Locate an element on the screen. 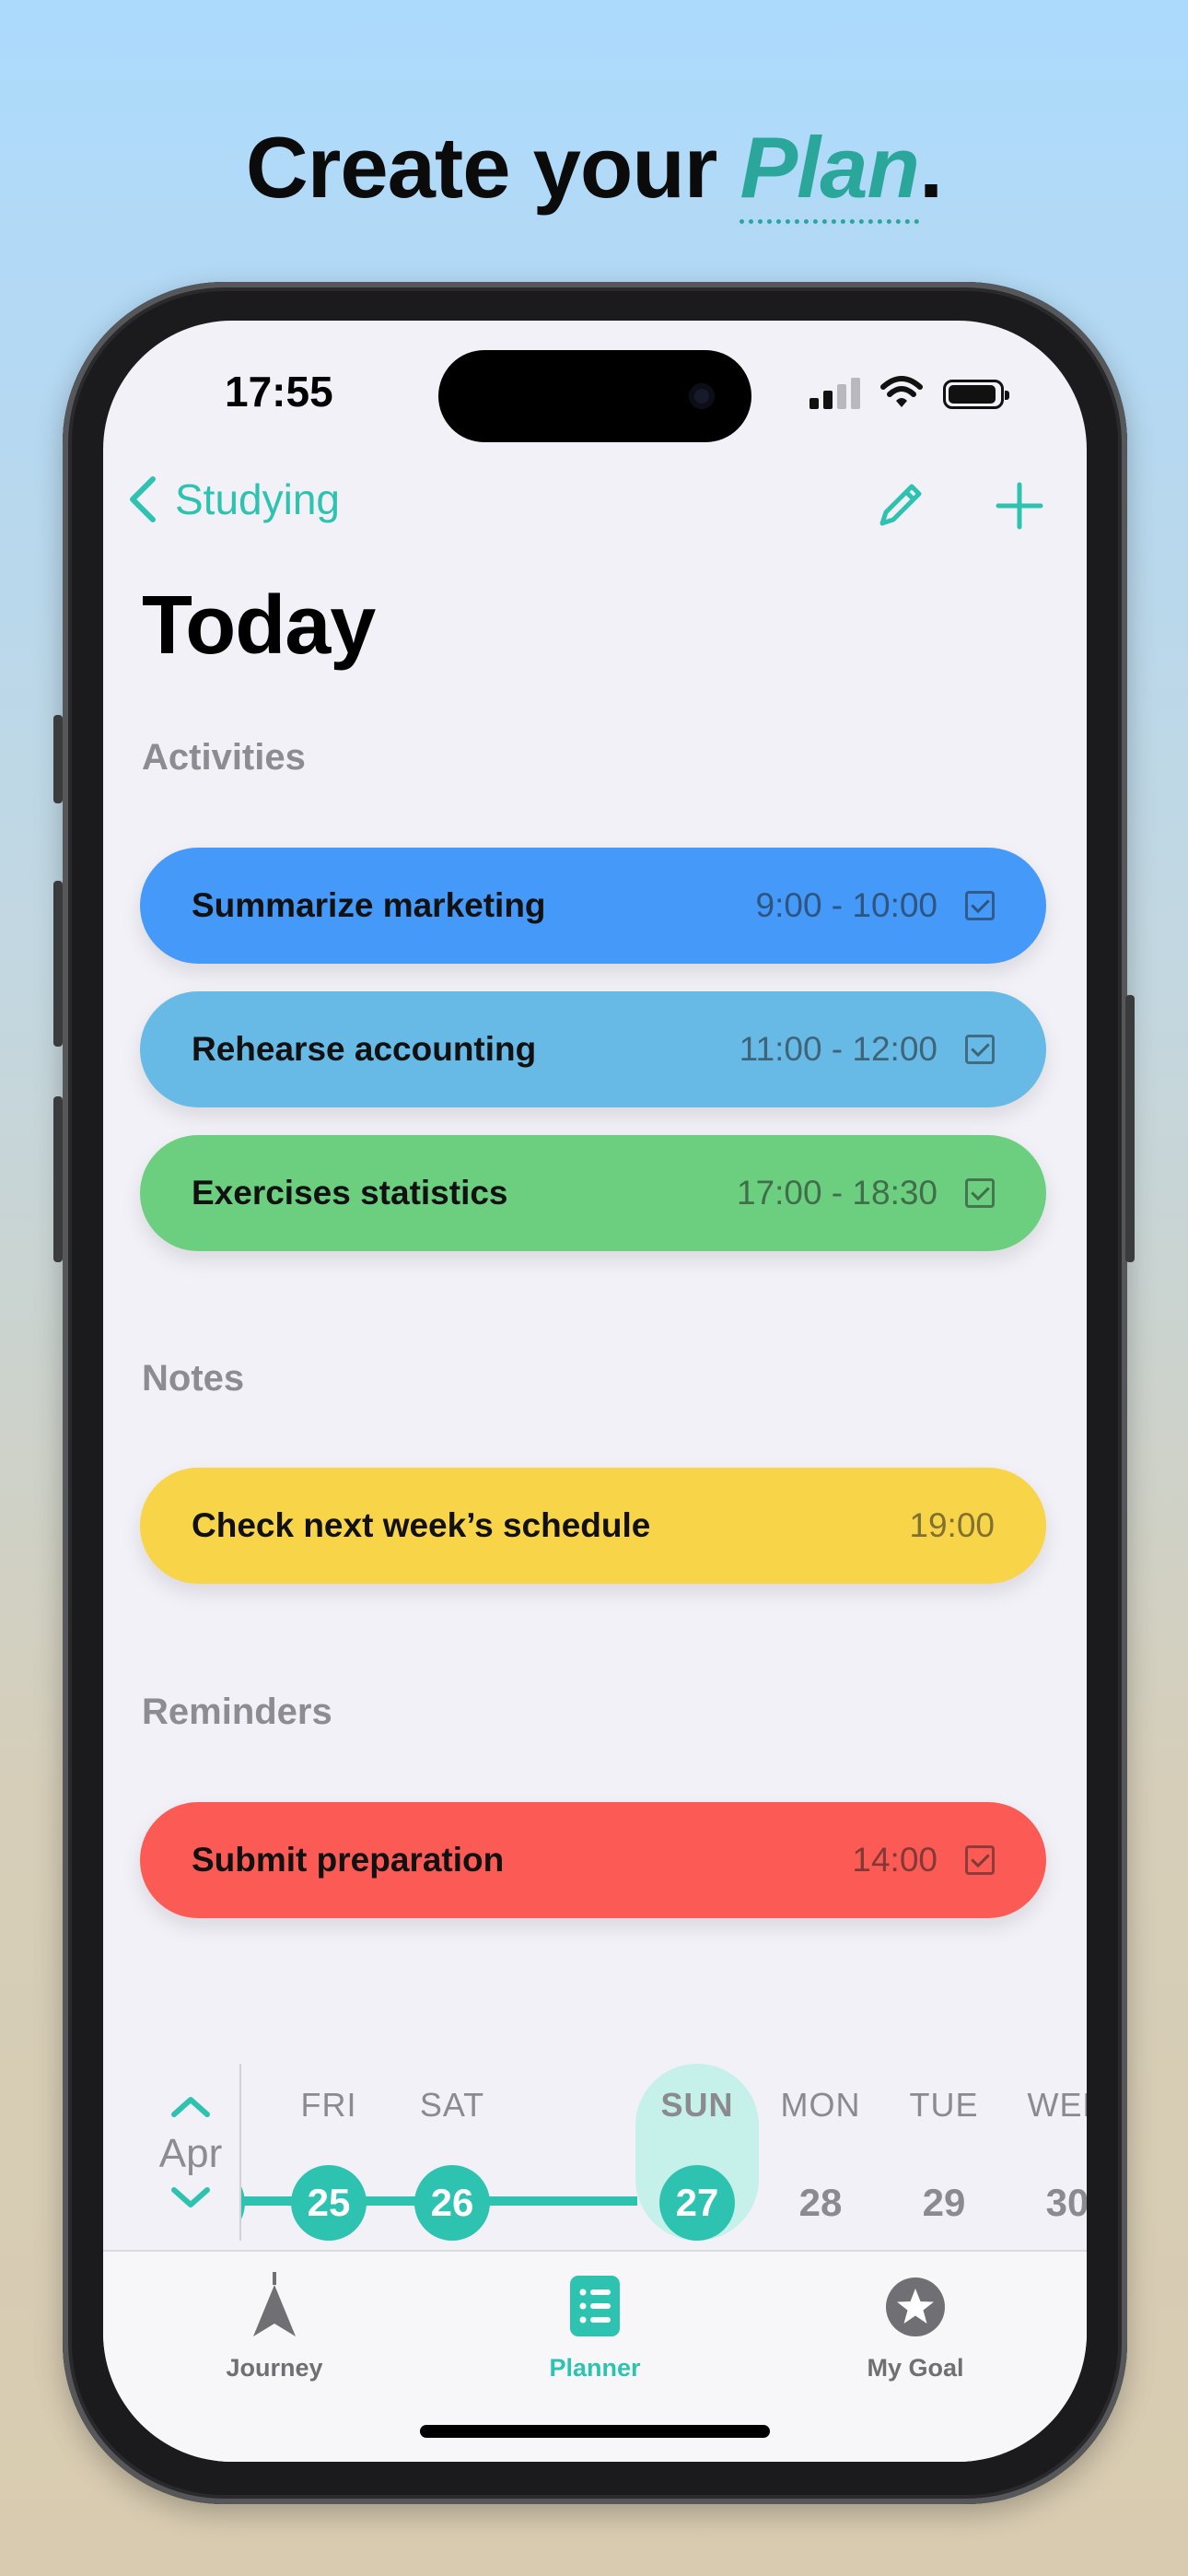  note-item: Check next week’s schedule 19:00 is located at coordinates (593, 1526).